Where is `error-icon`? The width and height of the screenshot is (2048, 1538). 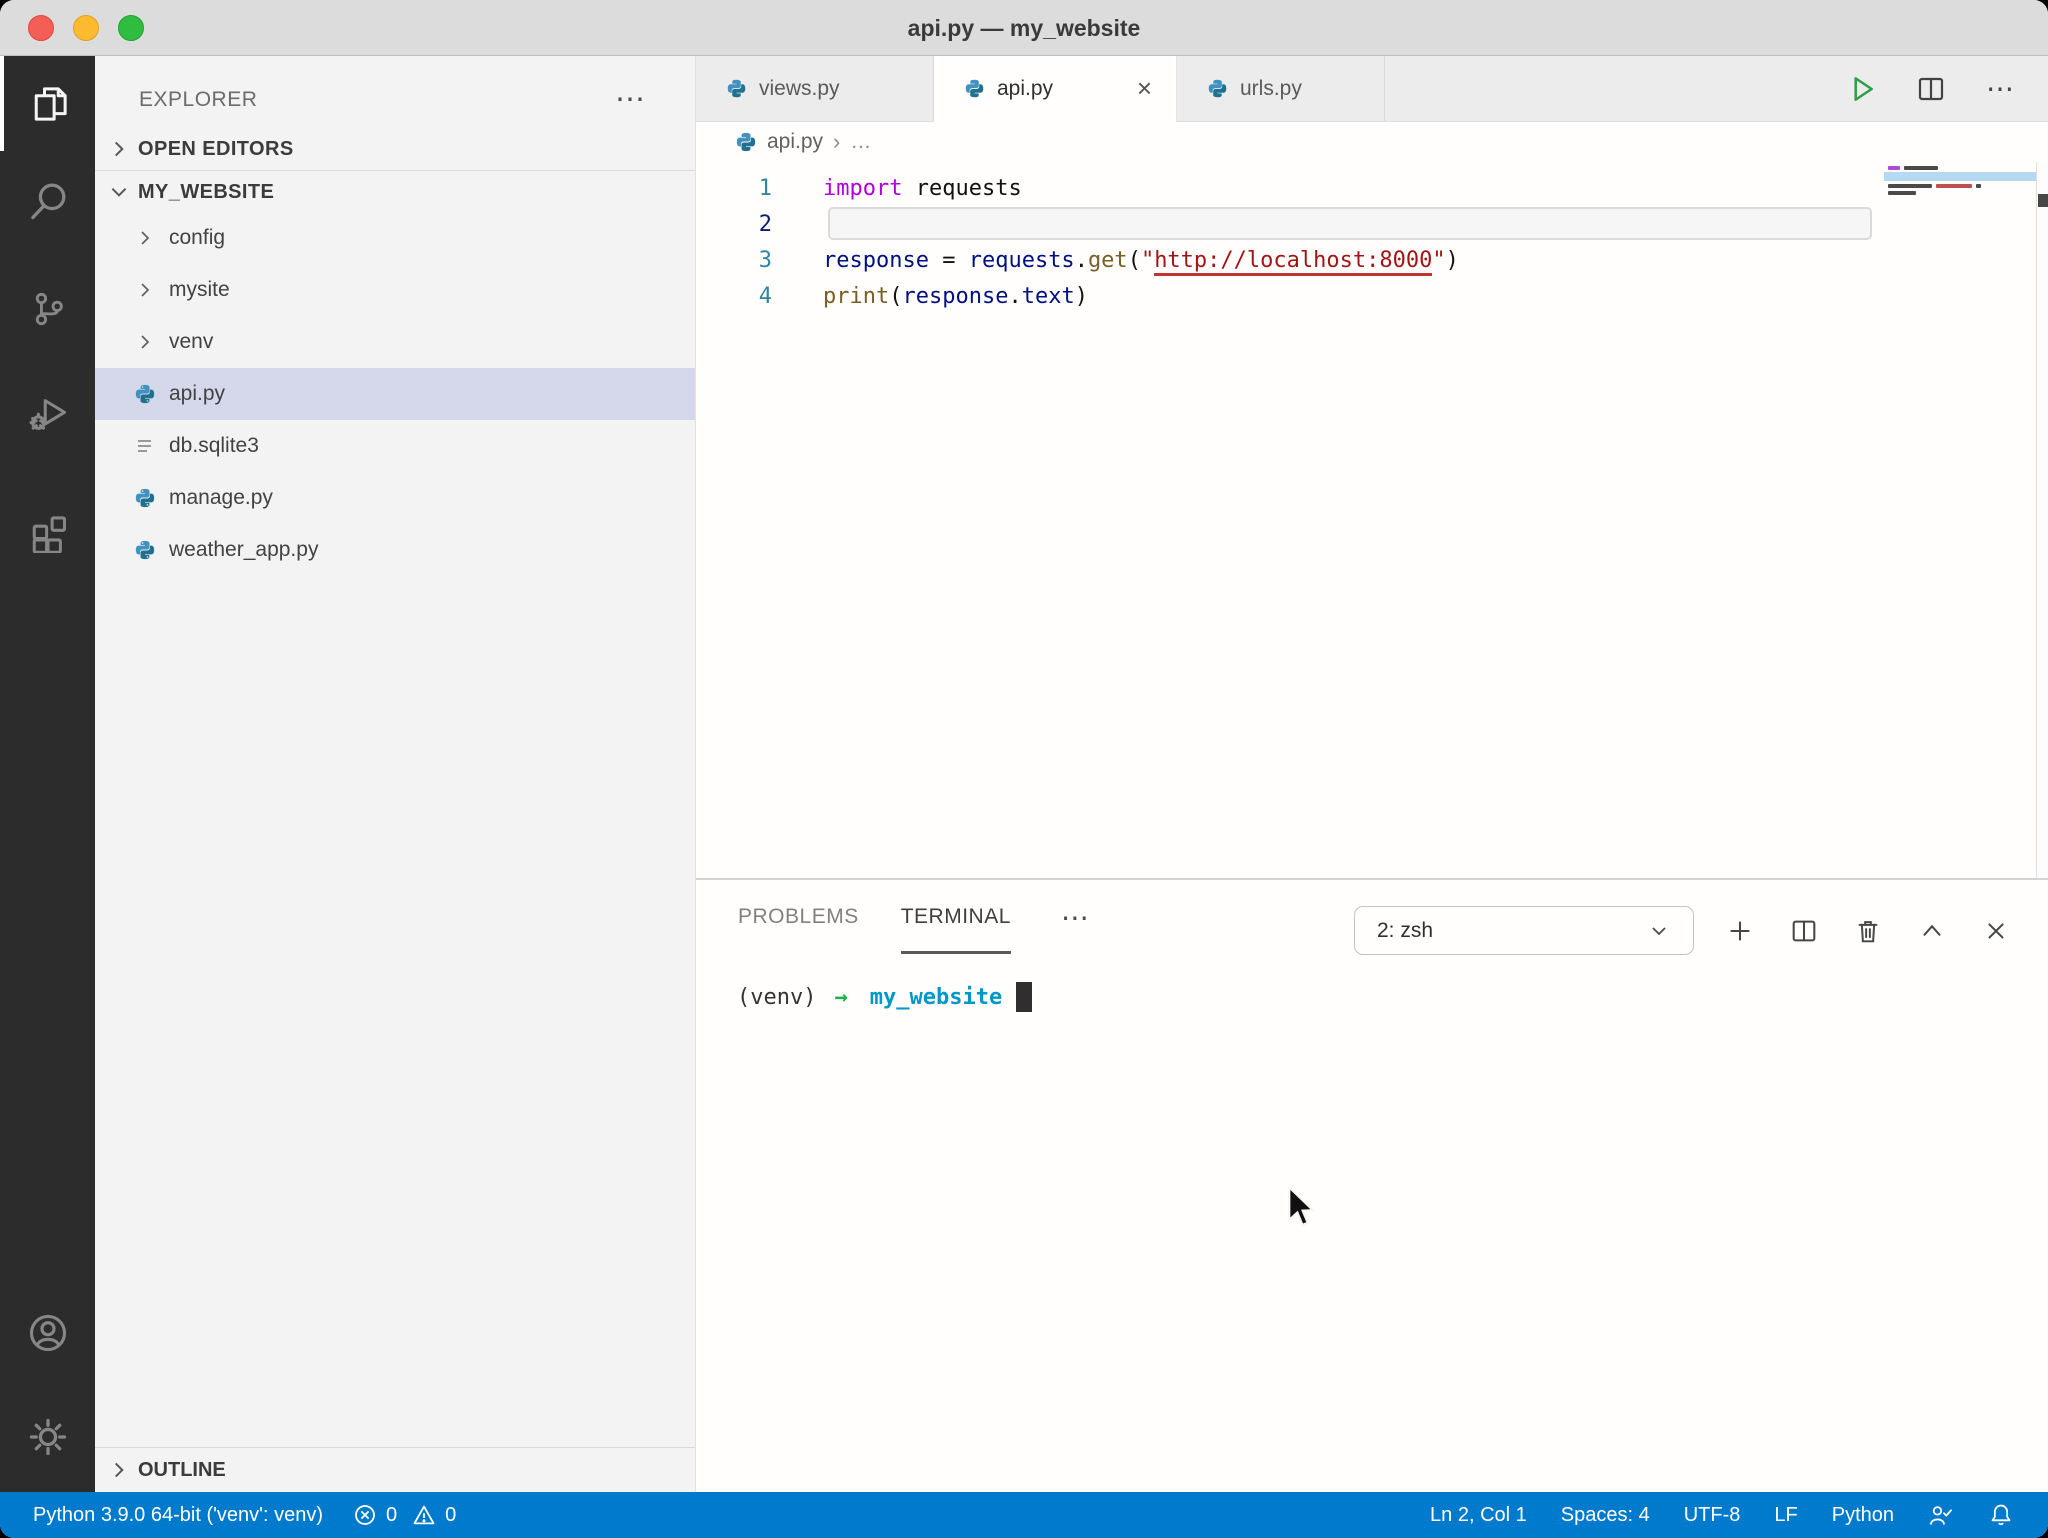
error-icon is located at coordinates (365, 1515).